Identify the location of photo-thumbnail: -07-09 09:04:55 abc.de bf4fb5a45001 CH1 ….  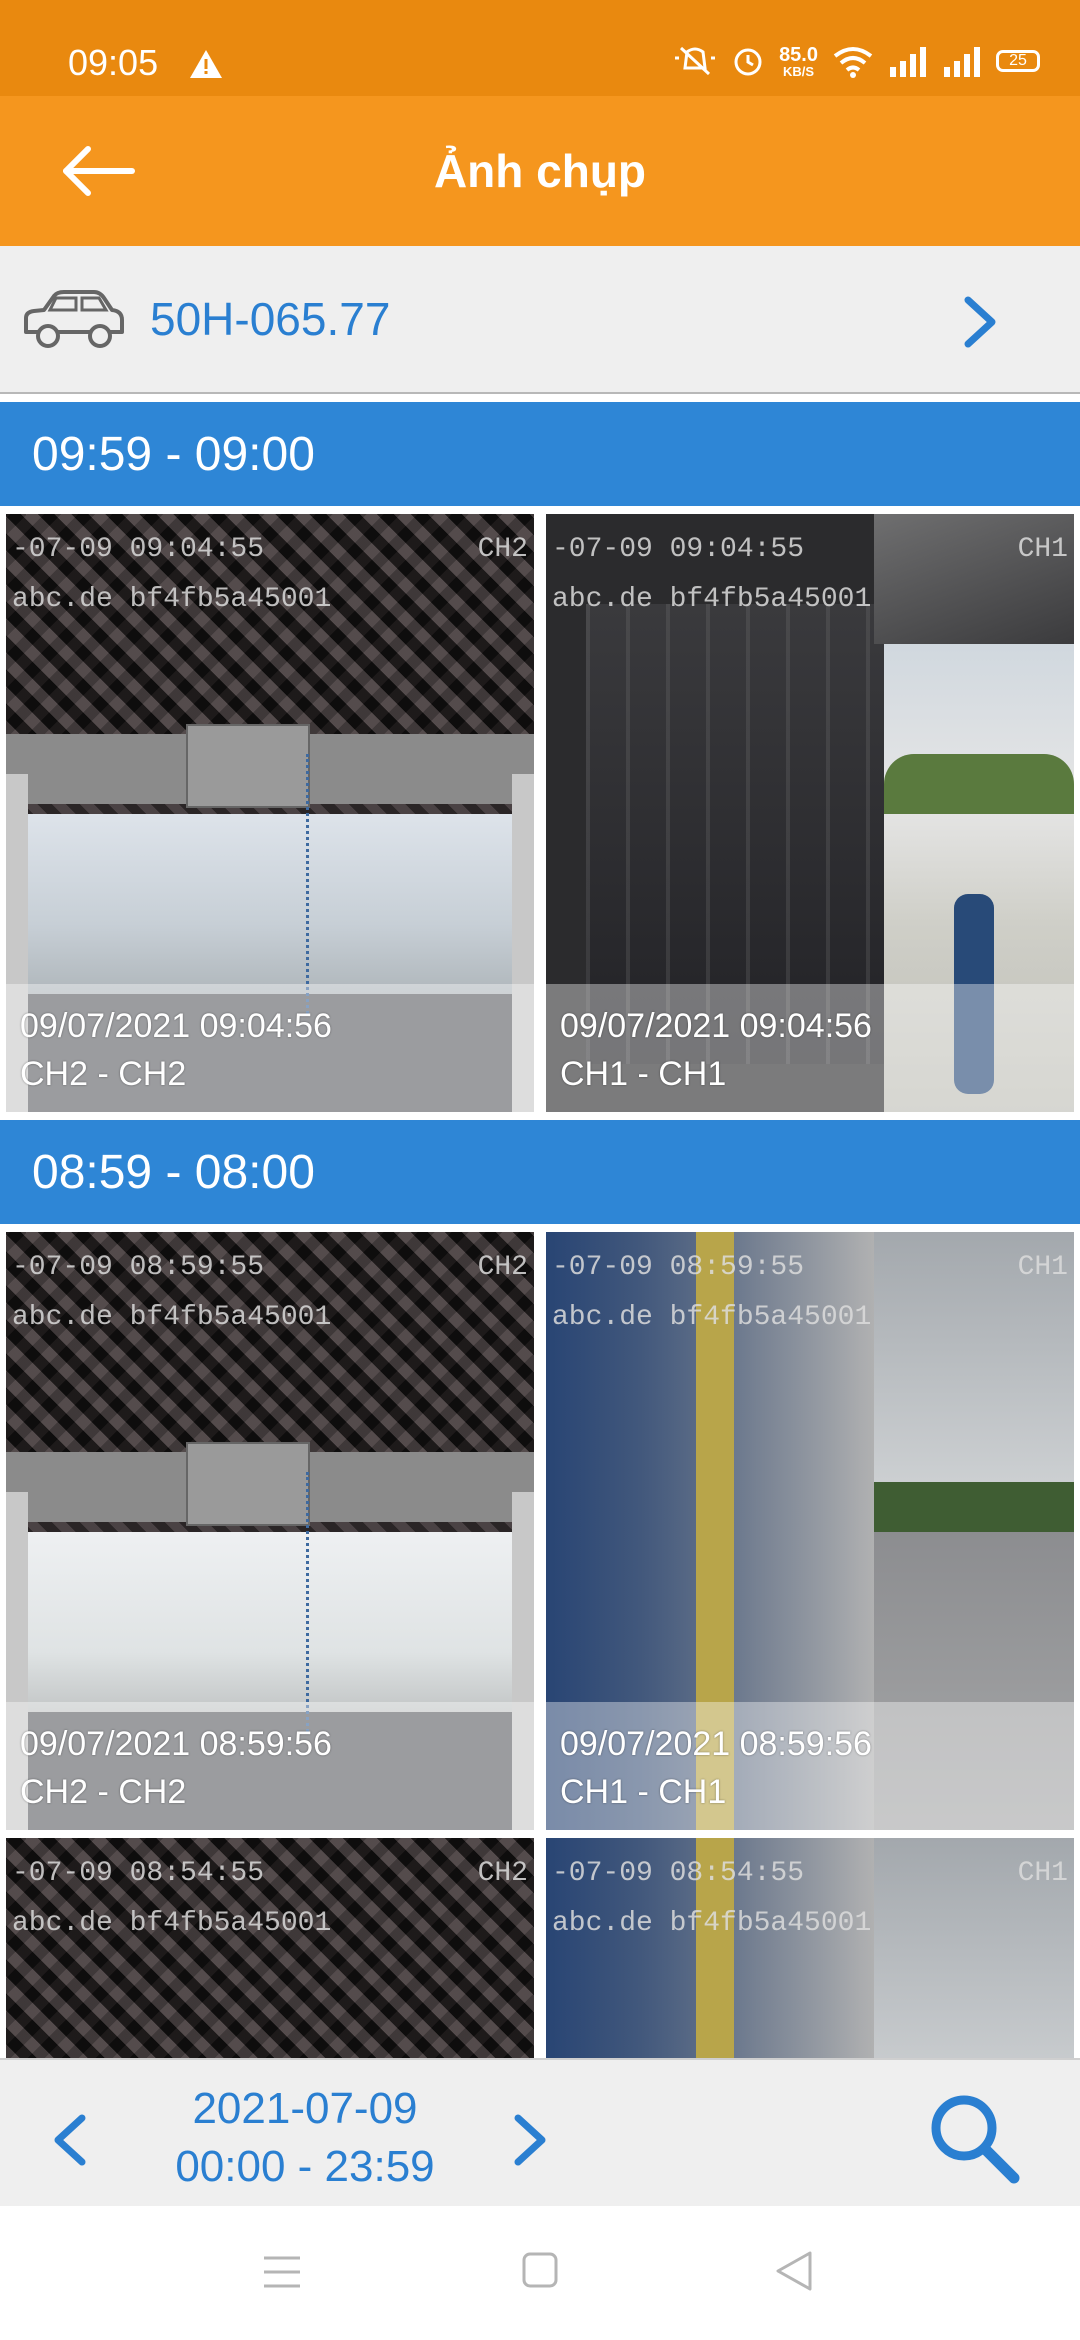
(810, 813).